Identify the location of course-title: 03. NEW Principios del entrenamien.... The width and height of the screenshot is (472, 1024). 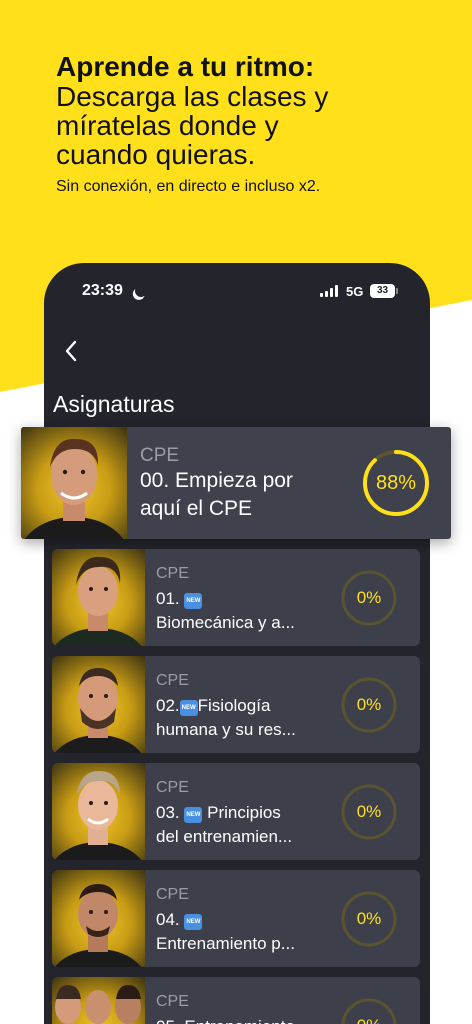
(246, 825).